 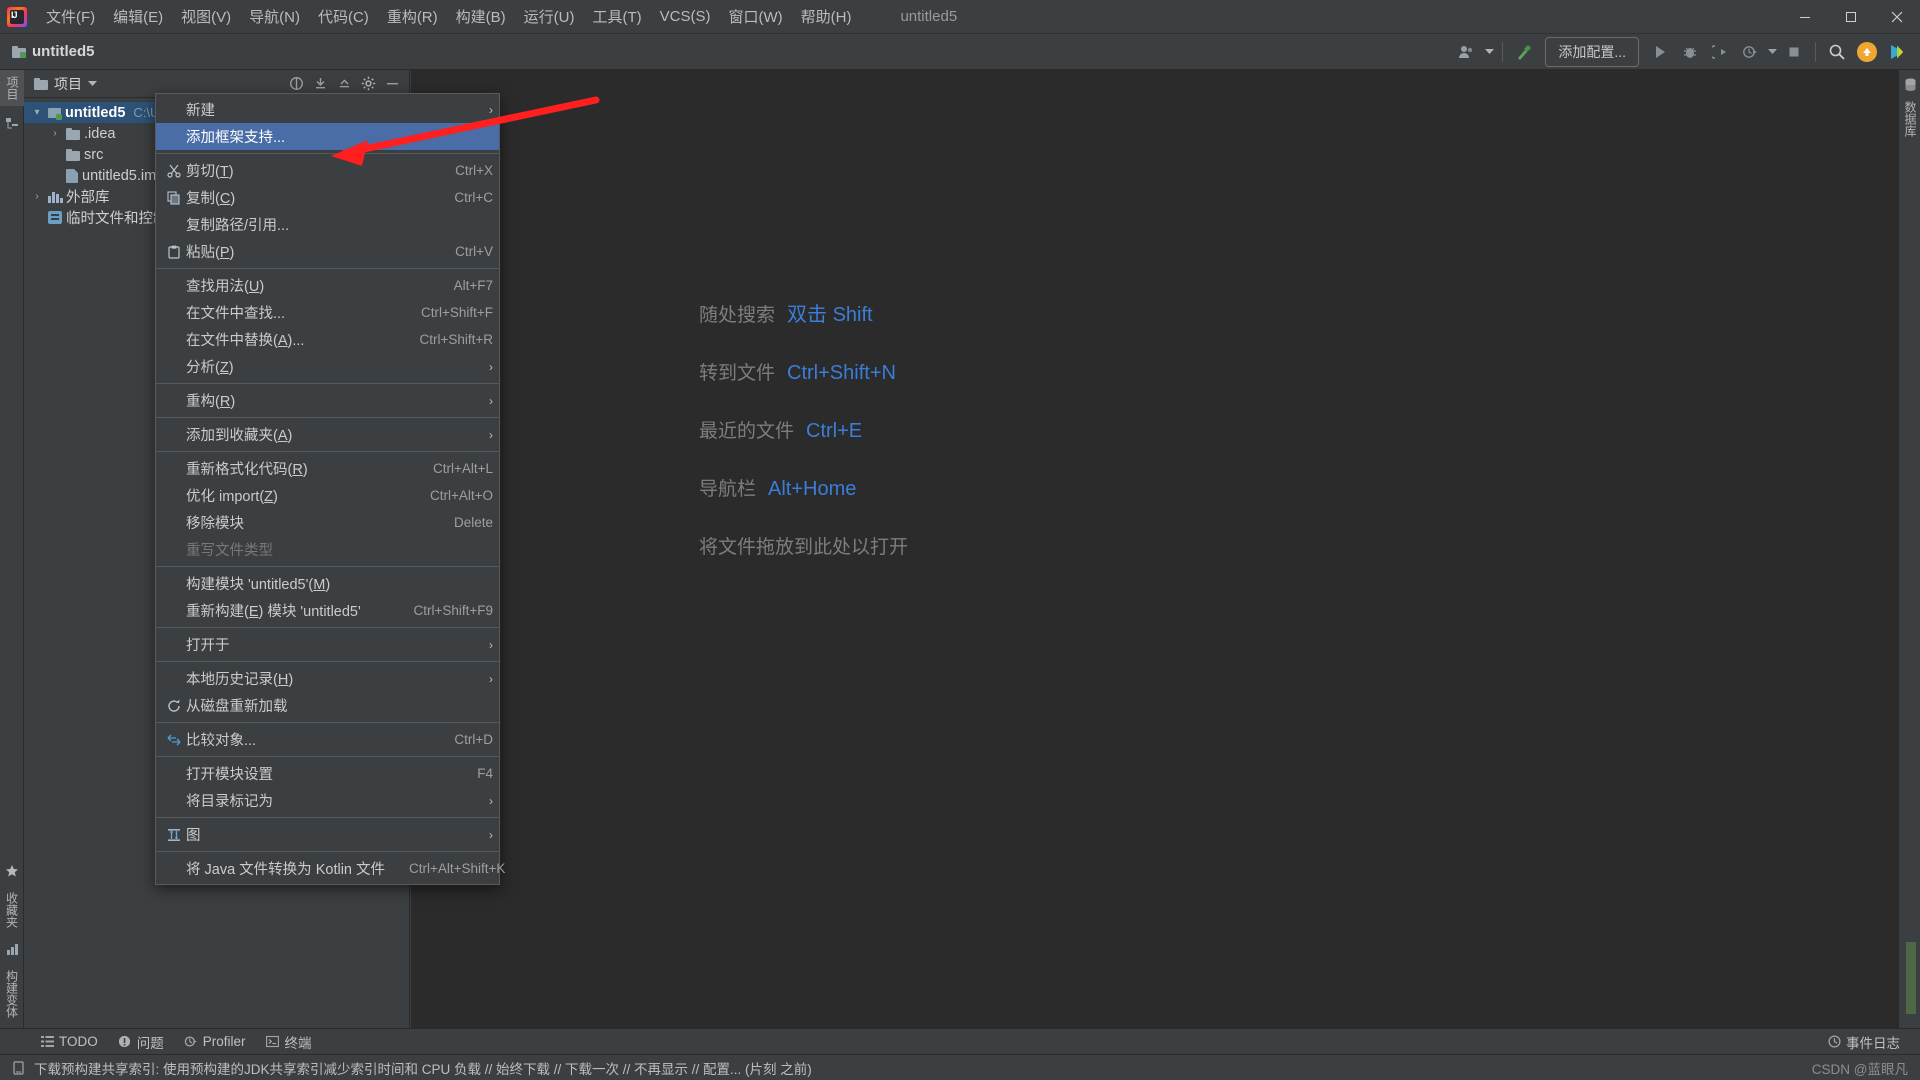 What do you see at coordinates (1467, 52) in the screenshot?
I see `account-icon` at bounding box center [1467, 52].